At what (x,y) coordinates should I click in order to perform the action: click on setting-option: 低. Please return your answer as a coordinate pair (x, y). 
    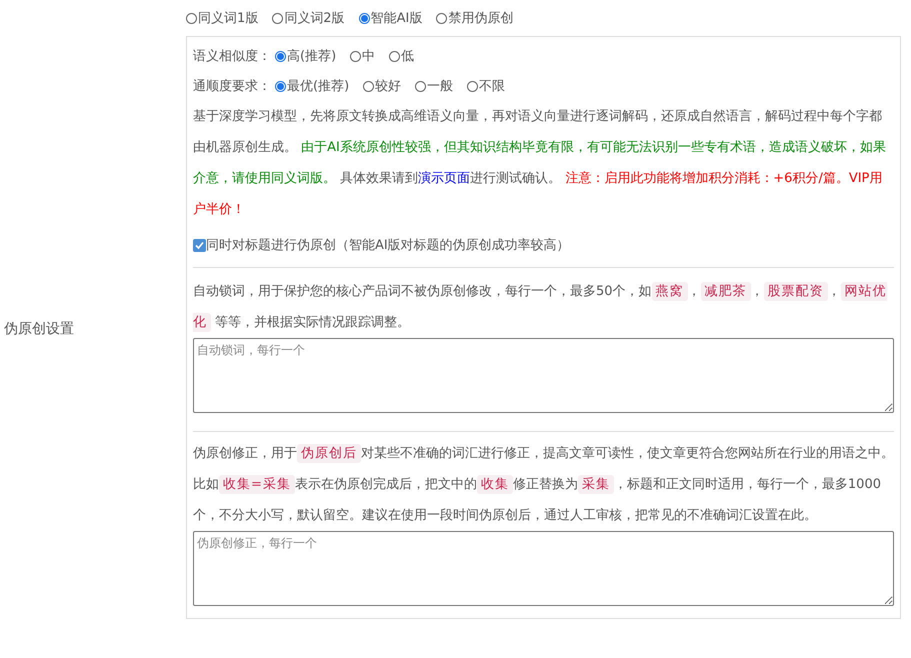
    Looking at the image, I should click on (401, 56).